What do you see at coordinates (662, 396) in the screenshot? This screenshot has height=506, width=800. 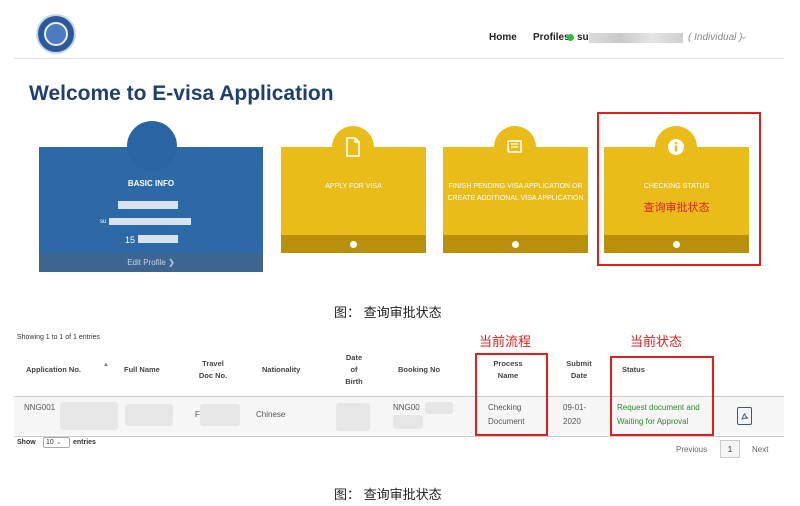 I see `highlight-box-status` at bounding box center [662, 396].